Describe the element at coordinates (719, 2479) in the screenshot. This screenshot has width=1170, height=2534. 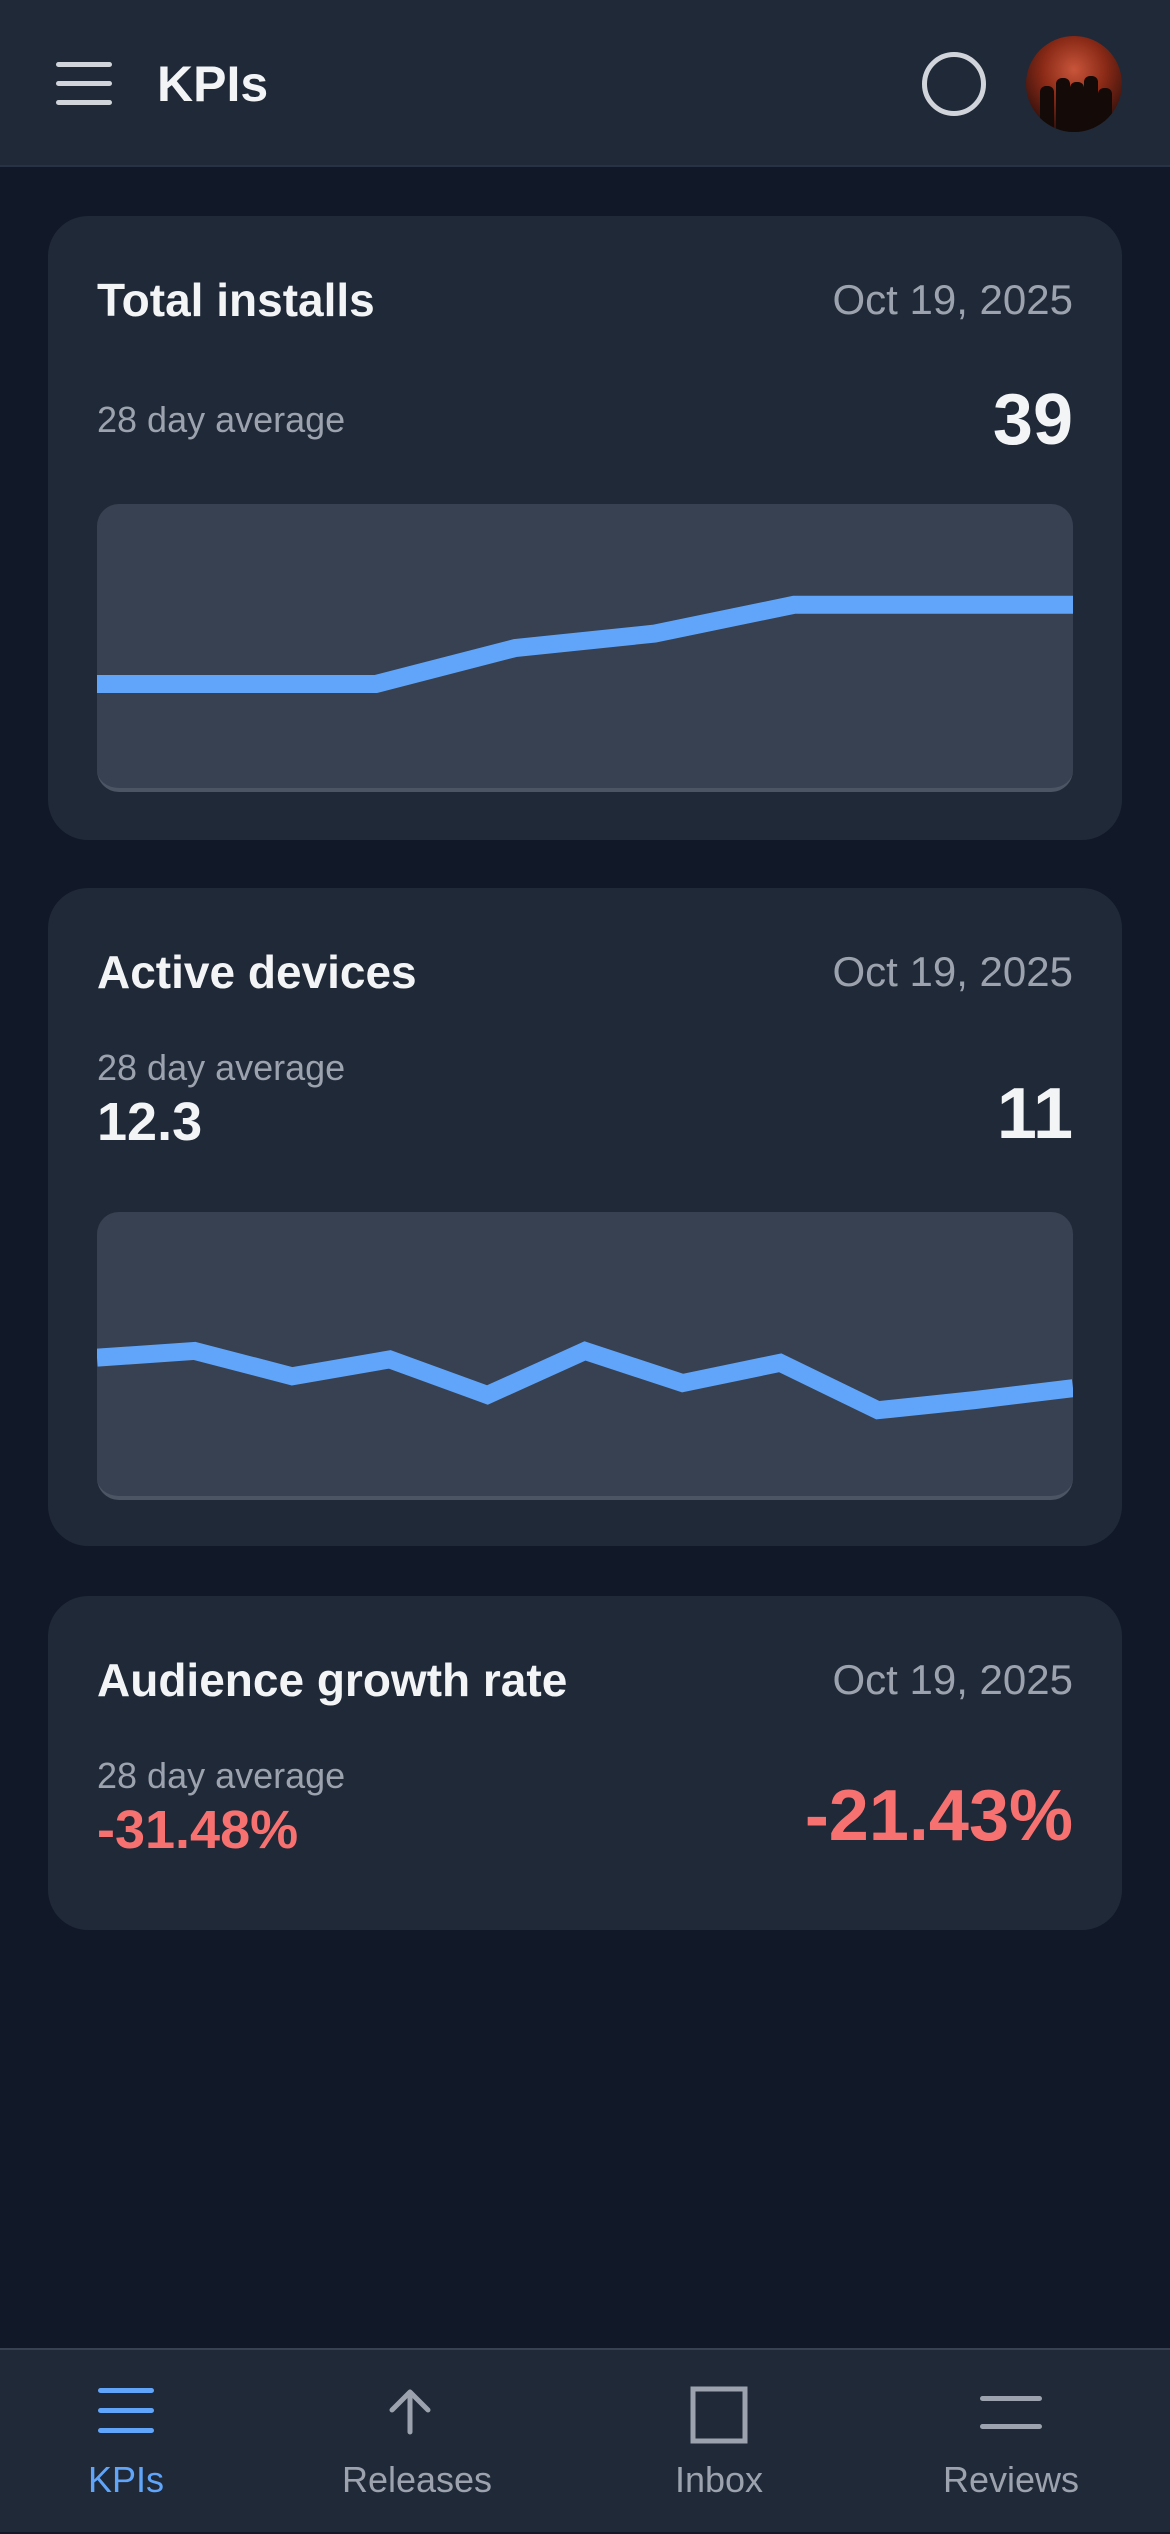
I see `nav-label: Inbox` at that location.